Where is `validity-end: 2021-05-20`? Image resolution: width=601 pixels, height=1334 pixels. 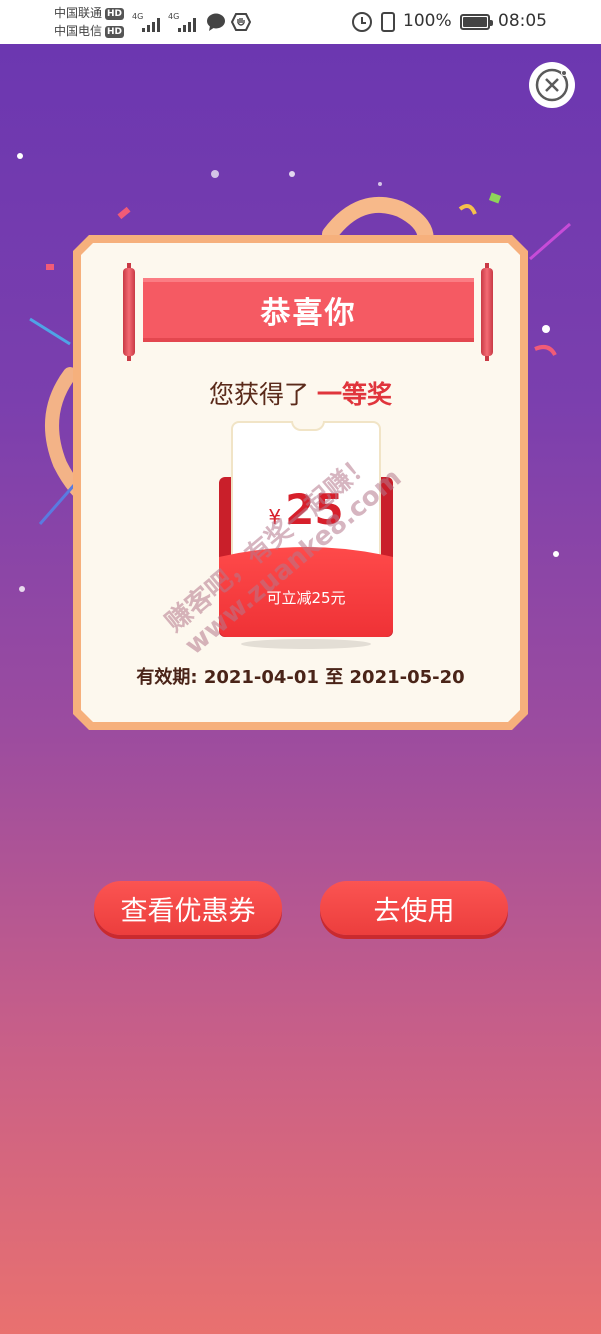
validity-end: 2021-05-20 is located at coordinates (407, 677).